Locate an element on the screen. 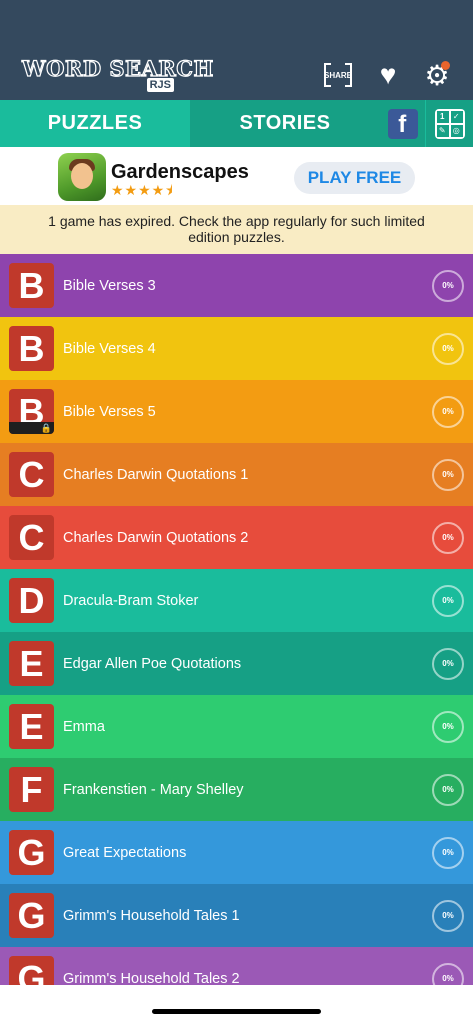 Image resolution: width=473 pixels, height=1024 pixels. logo-subtext: RJS is located at coordinates (160, 85).